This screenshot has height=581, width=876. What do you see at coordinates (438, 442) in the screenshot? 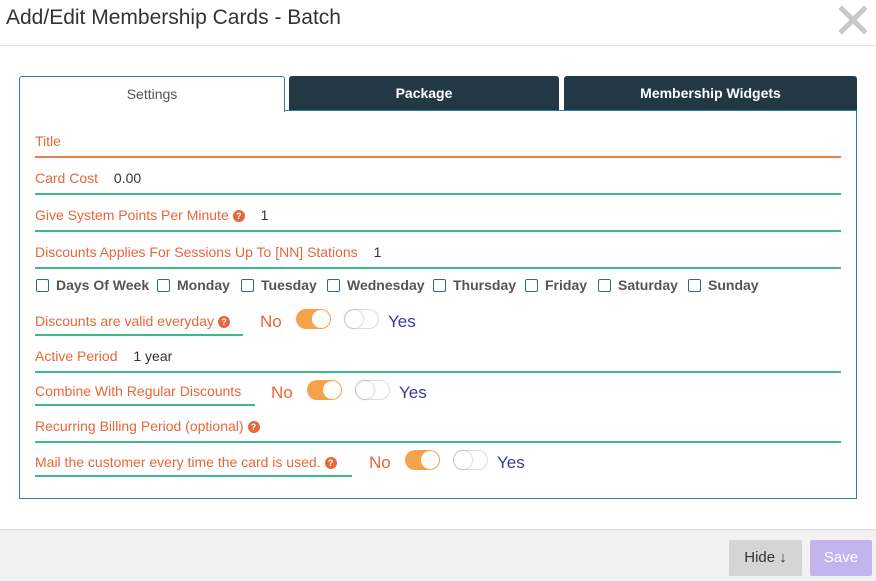
I see `recurring-underline` at bounding box center [438, 442].